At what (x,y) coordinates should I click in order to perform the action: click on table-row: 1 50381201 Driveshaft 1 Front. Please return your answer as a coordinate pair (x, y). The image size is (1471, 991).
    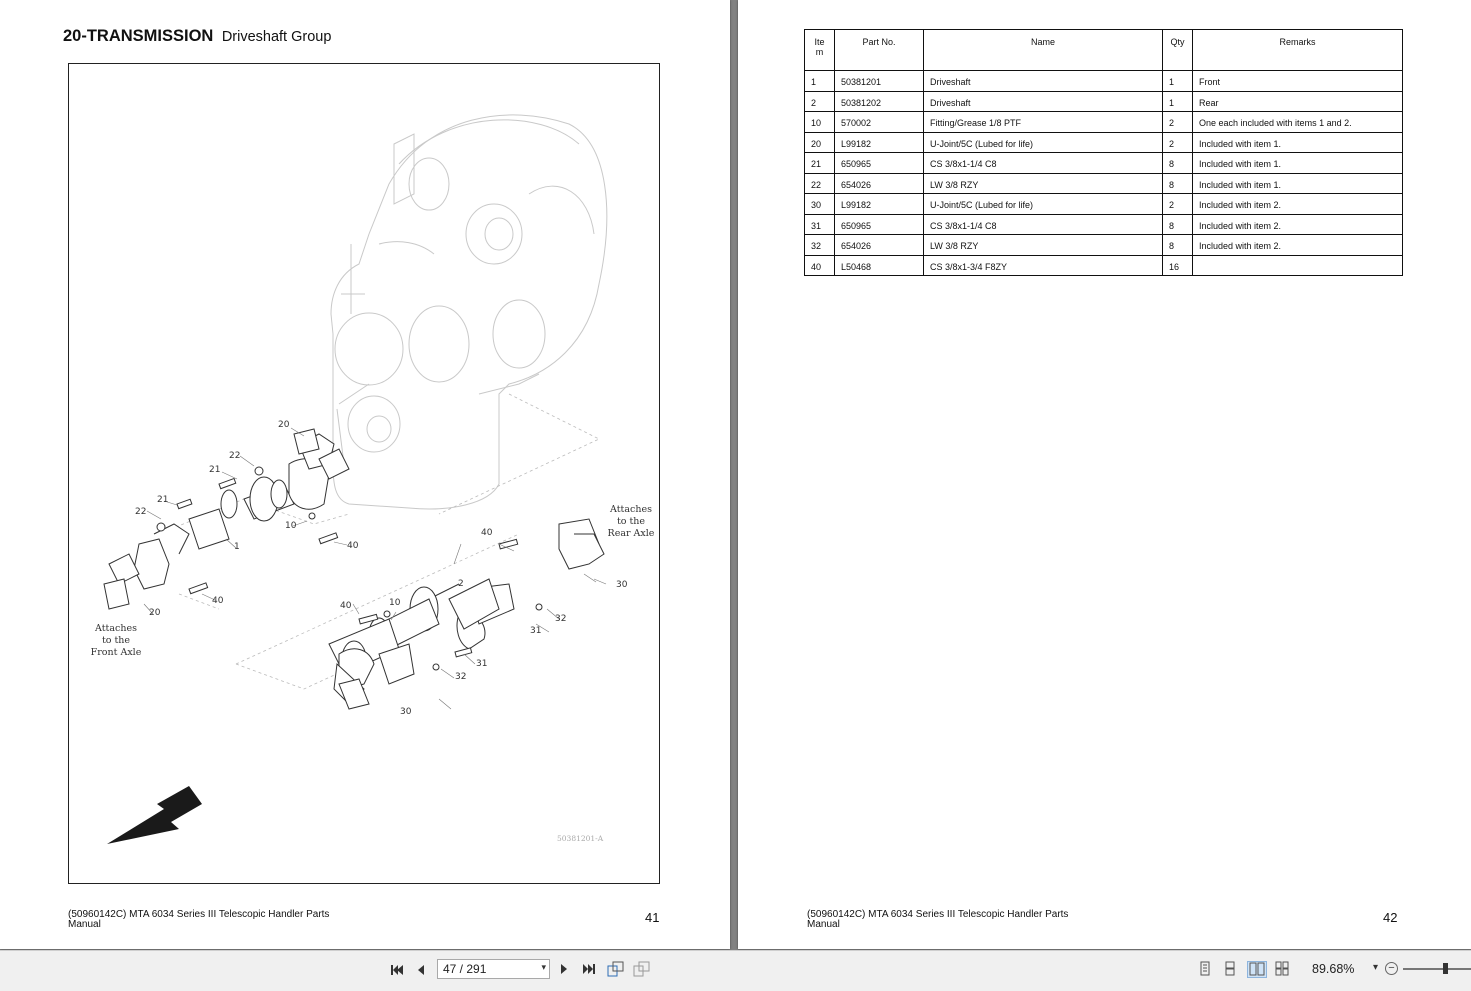
    Looking at the image, I should click on (1103, 81).